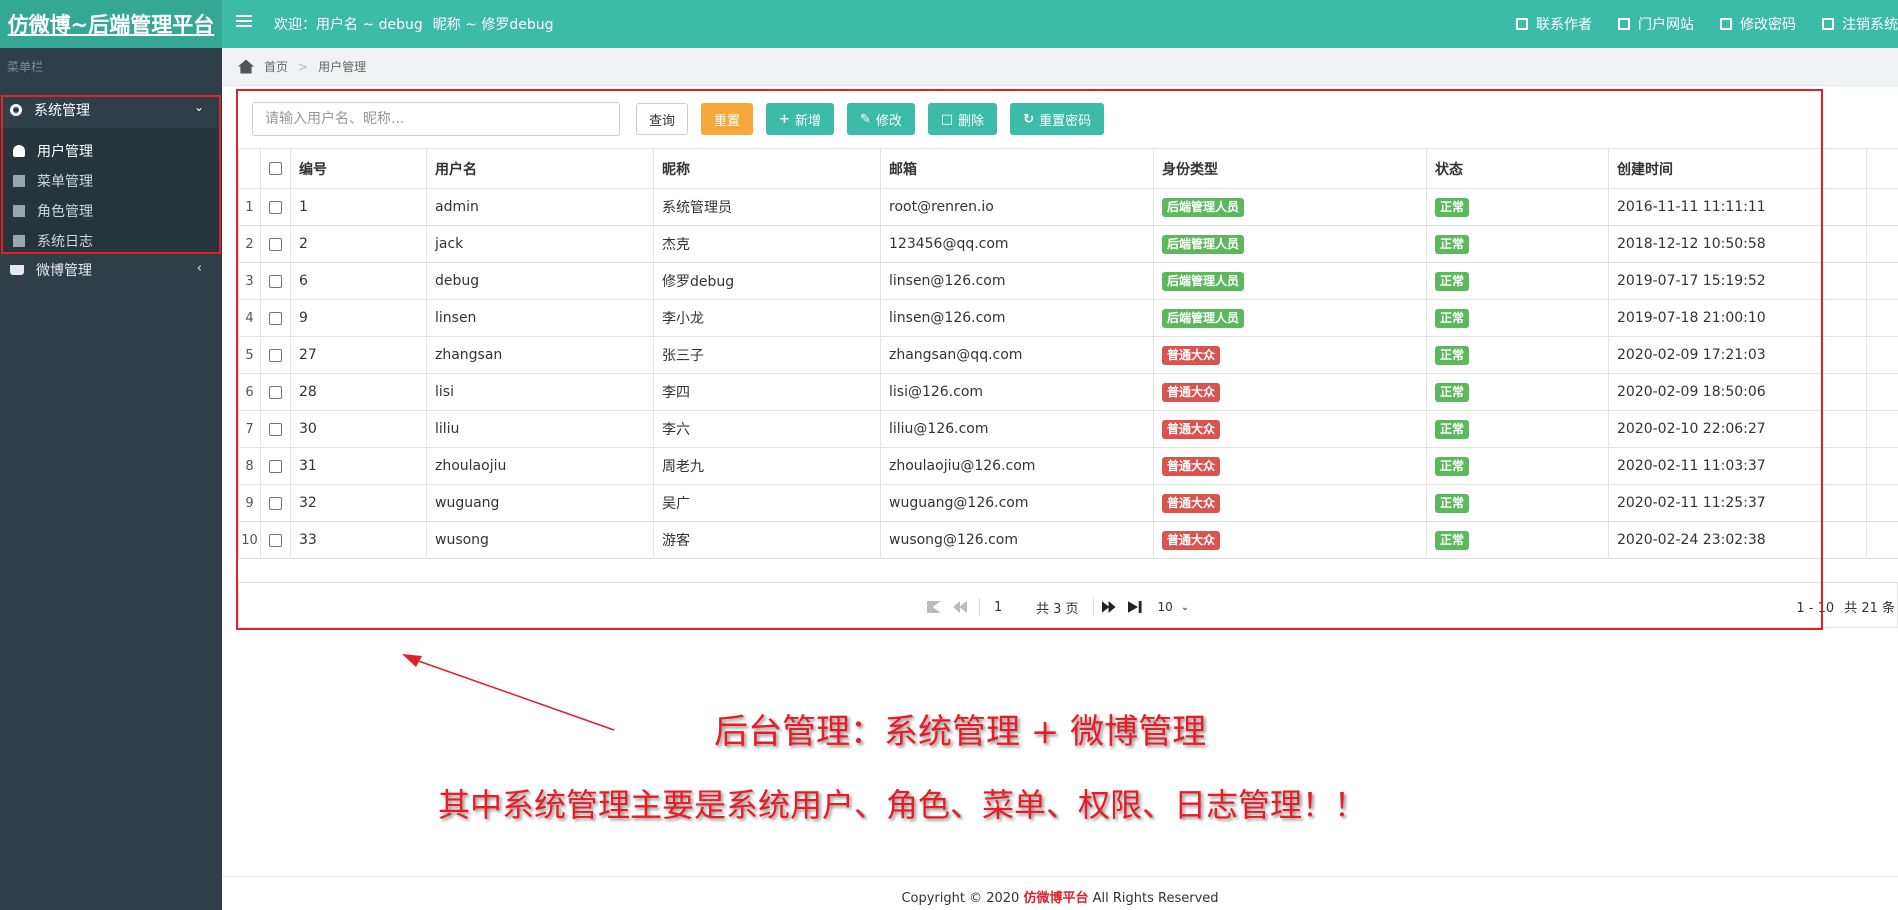 The height and width of the screenshot is (910, 1898). I want to click on home-icon, so click(246, 66).